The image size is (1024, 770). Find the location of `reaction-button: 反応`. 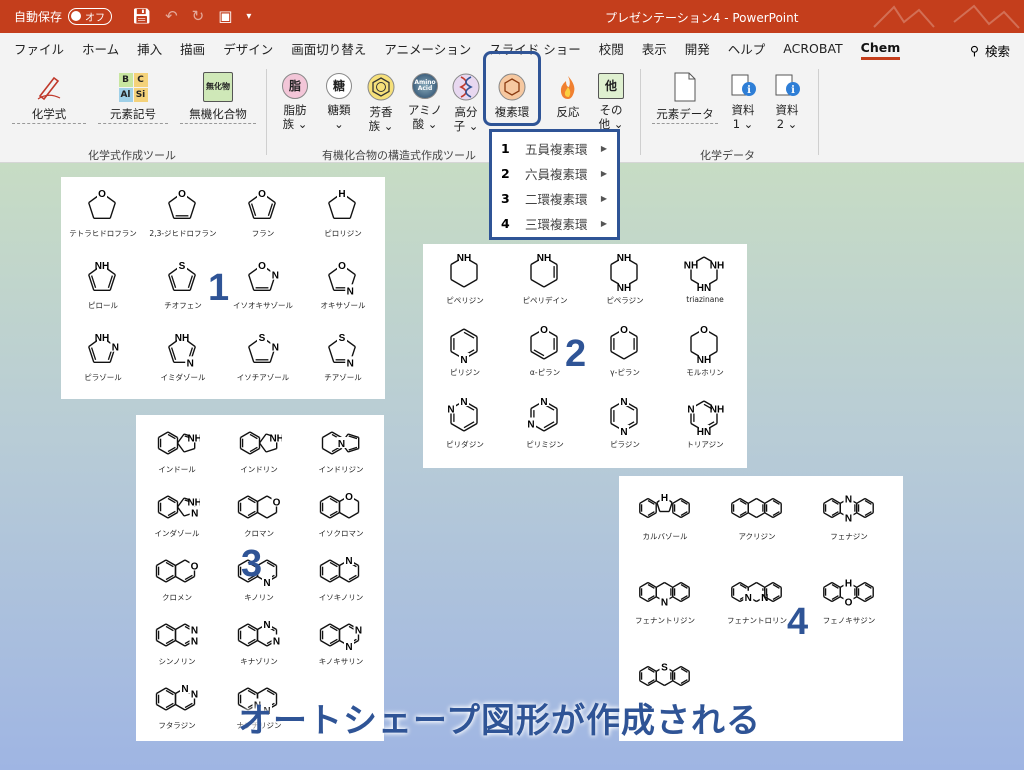

reaction-button: 反応 is located at coordinates (568, 96).